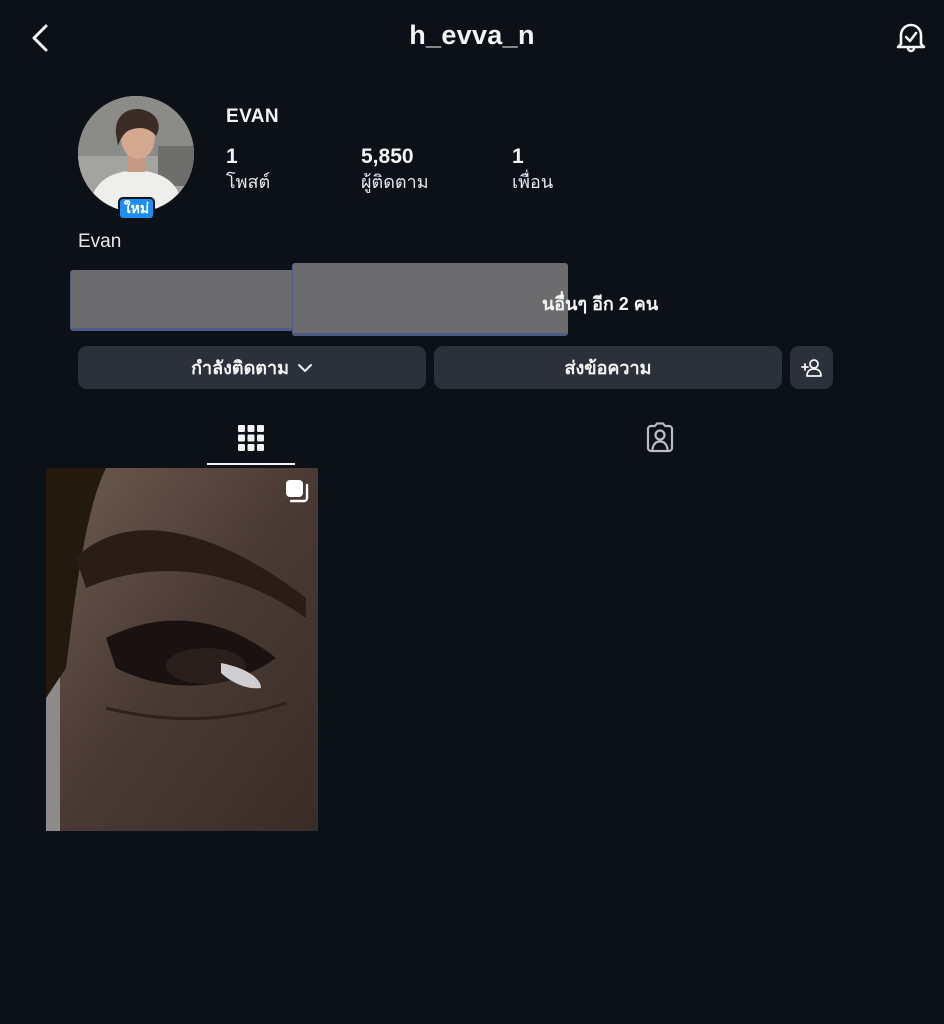 The image size is (944, 1024). What do you see at coordinates (600, 303) in the screenshot?
I see `mutual-followers-text: นอื่นๆ อีก 2 คน` at bounding box center [600, 303].